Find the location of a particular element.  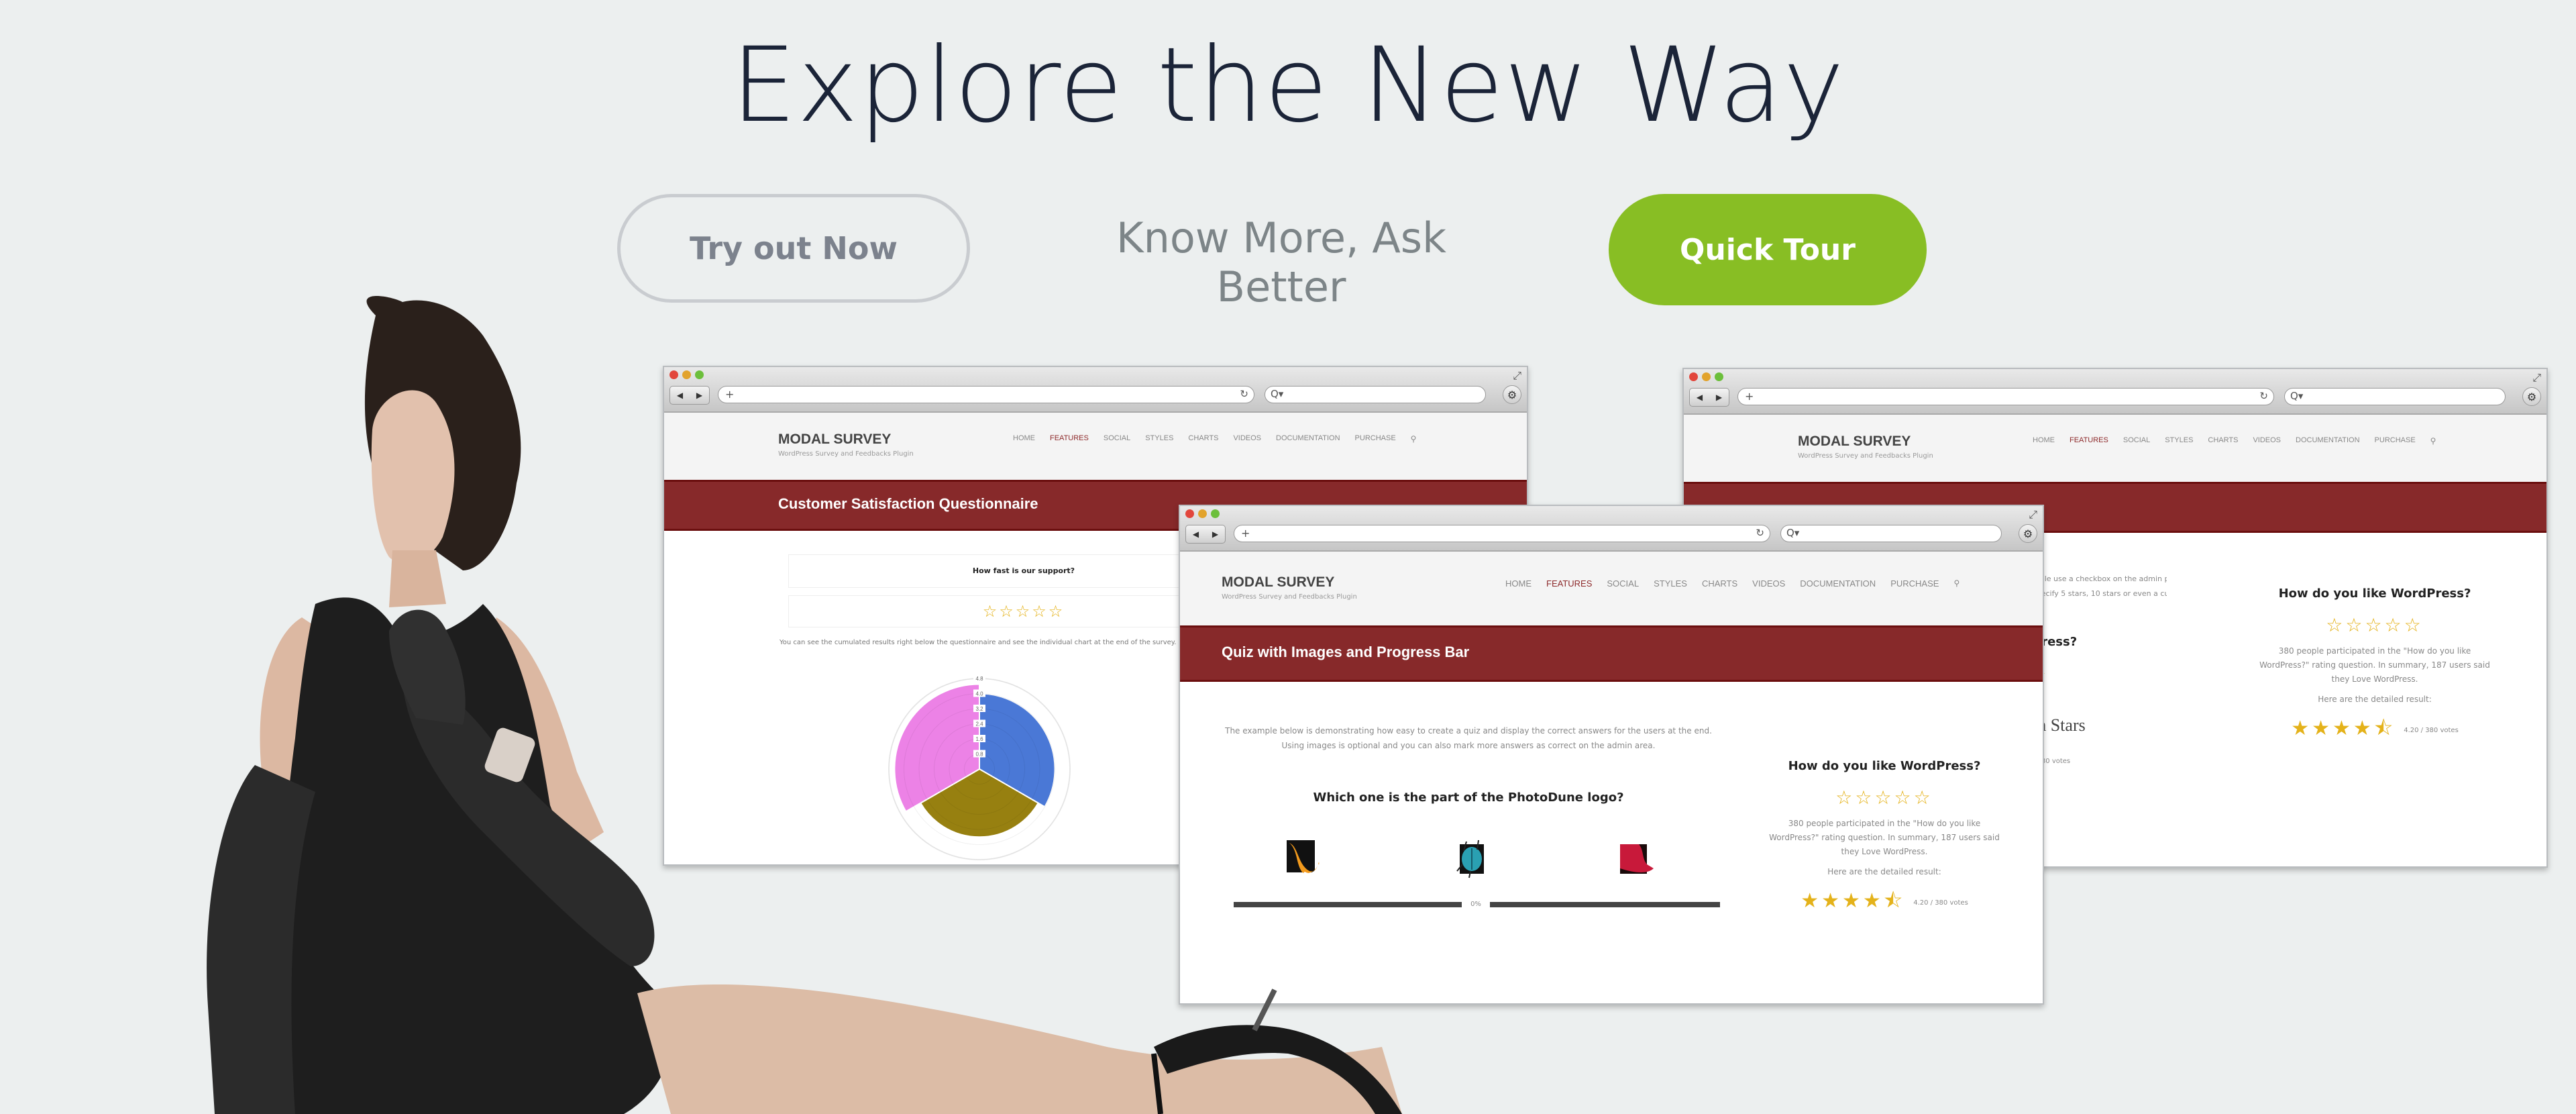

dress-shape is located at coordinates (474, 855).